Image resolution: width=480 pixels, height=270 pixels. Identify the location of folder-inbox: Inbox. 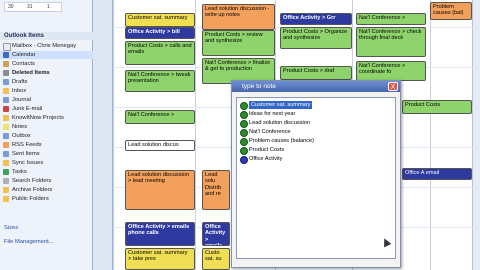
(46, 91).